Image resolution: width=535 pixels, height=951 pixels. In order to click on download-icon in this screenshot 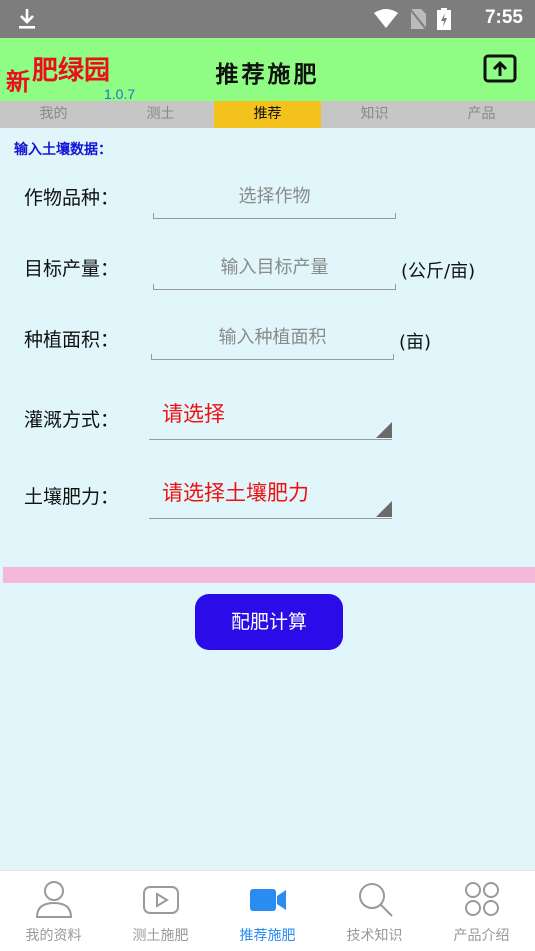, I will do `click(27, 19)`.